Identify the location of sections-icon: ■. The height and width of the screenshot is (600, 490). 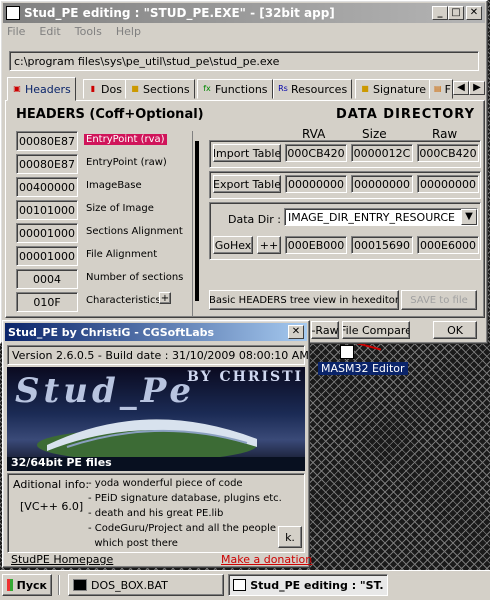
(135, 88).